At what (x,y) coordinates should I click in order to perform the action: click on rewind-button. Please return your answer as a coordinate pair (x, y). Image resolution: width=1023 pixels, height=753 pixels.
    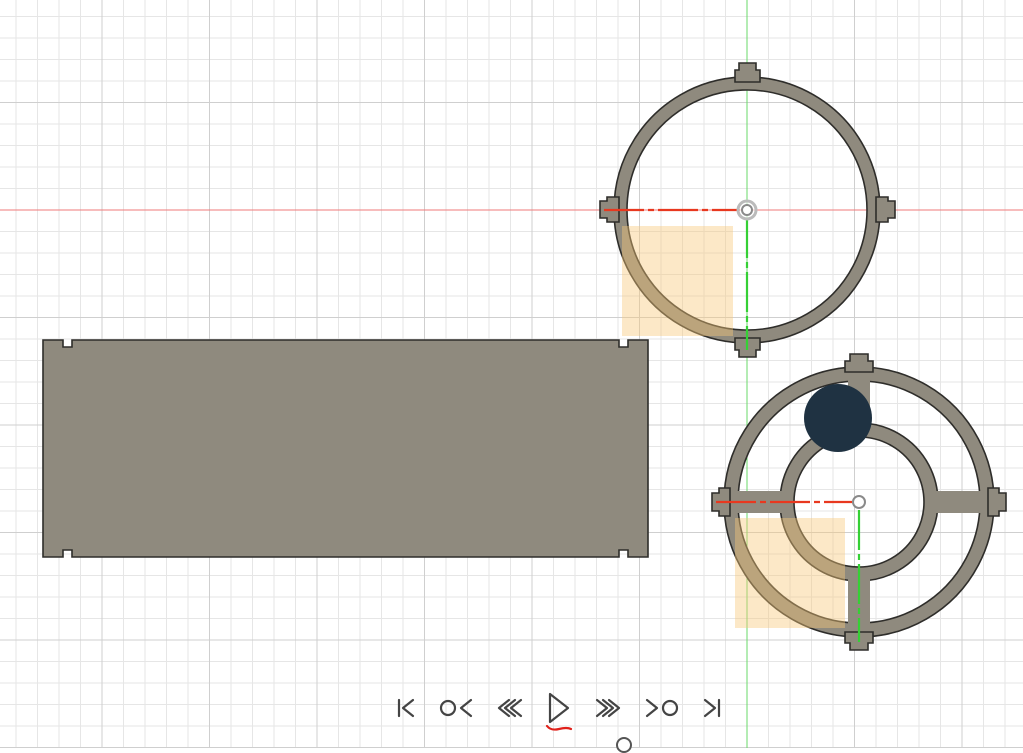
    Looking at the image, I should click on (510, 708).